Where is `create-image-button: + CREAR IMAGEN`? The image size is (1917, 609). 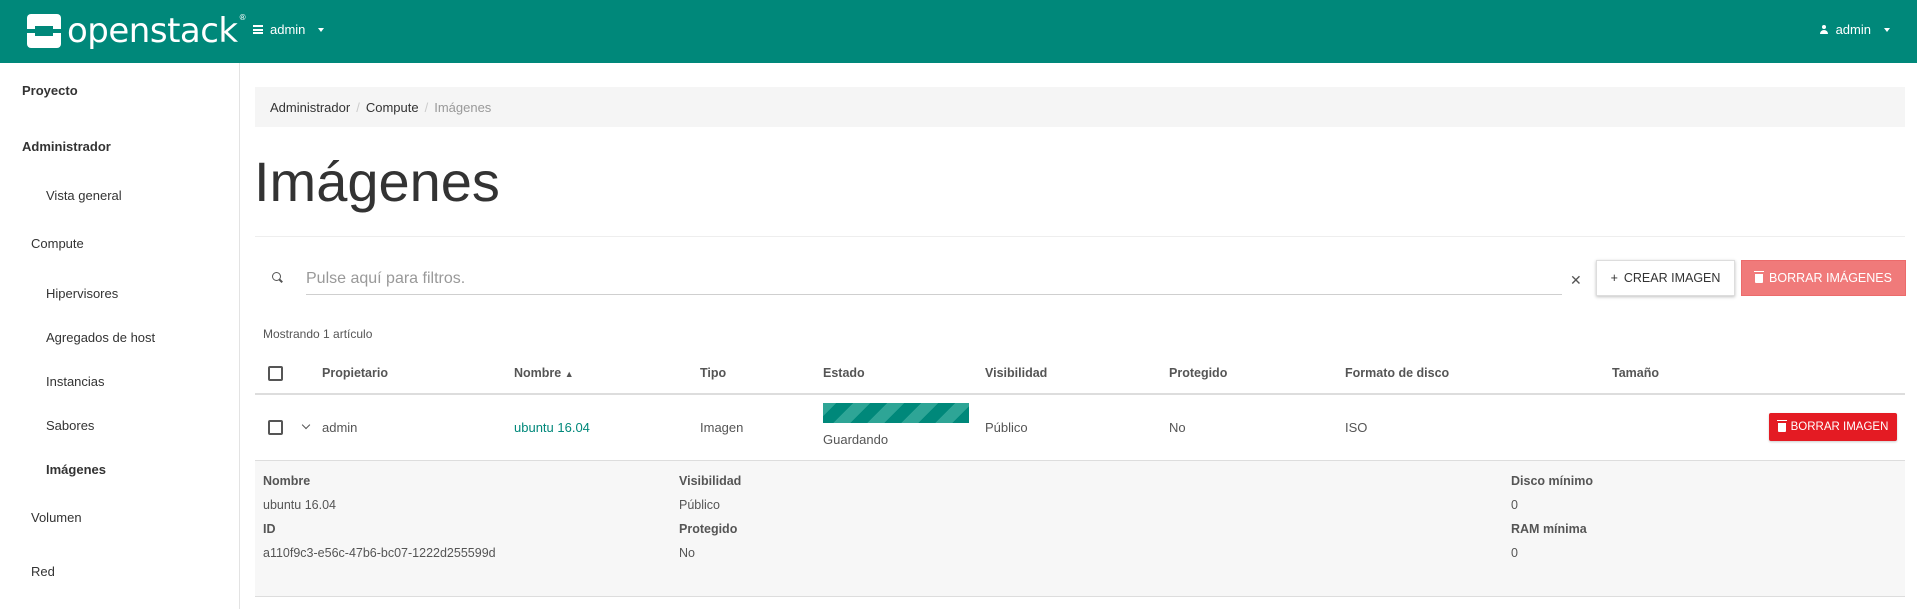 create-image-button: + CREAR IMAGEN is located at coordinates (1665, 278).